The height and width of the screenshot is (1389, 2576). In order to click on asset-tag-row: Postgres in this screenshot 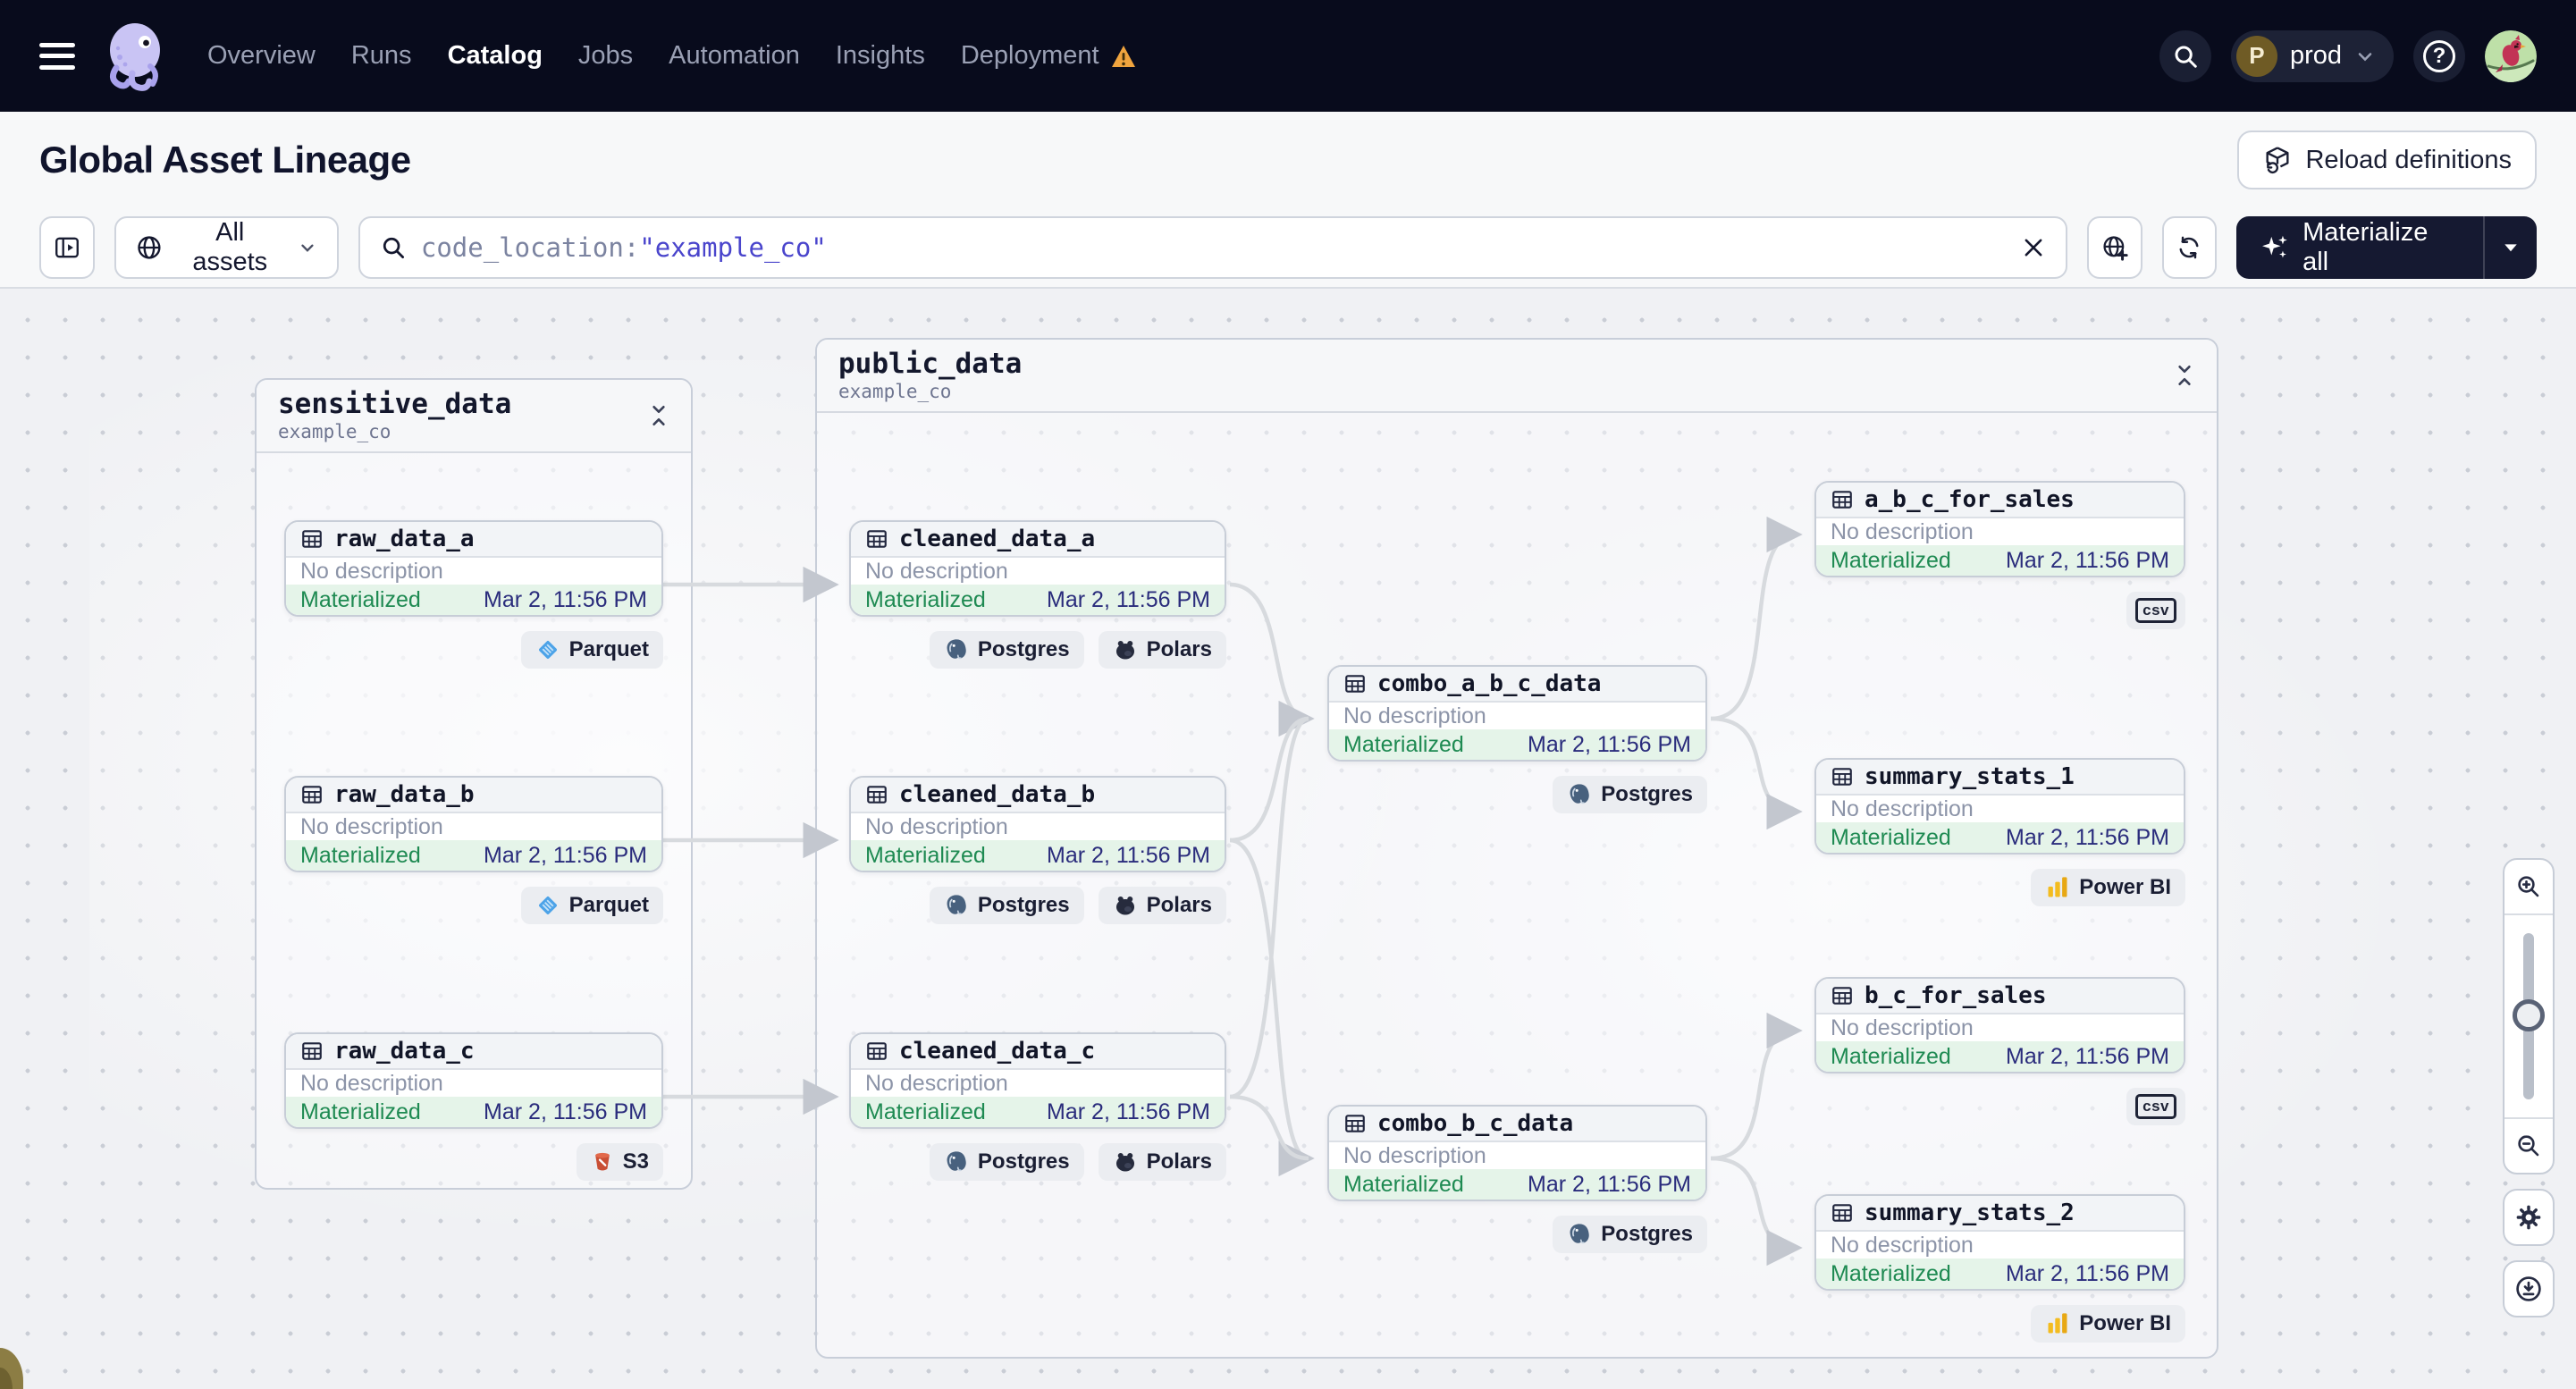, I will do `click(1517, 794)`.